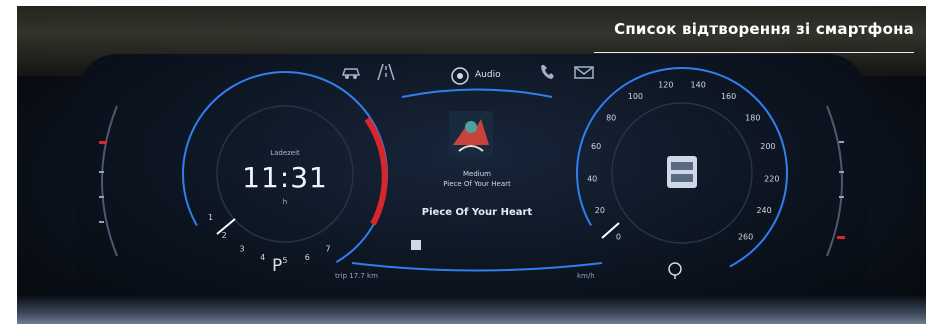 The width and height of the screenshot is (934, 328). What do you see at coordinates (698, 85) in the screenshot?
I see `speed-tick-140: 140` at bounding box center [698, 85].